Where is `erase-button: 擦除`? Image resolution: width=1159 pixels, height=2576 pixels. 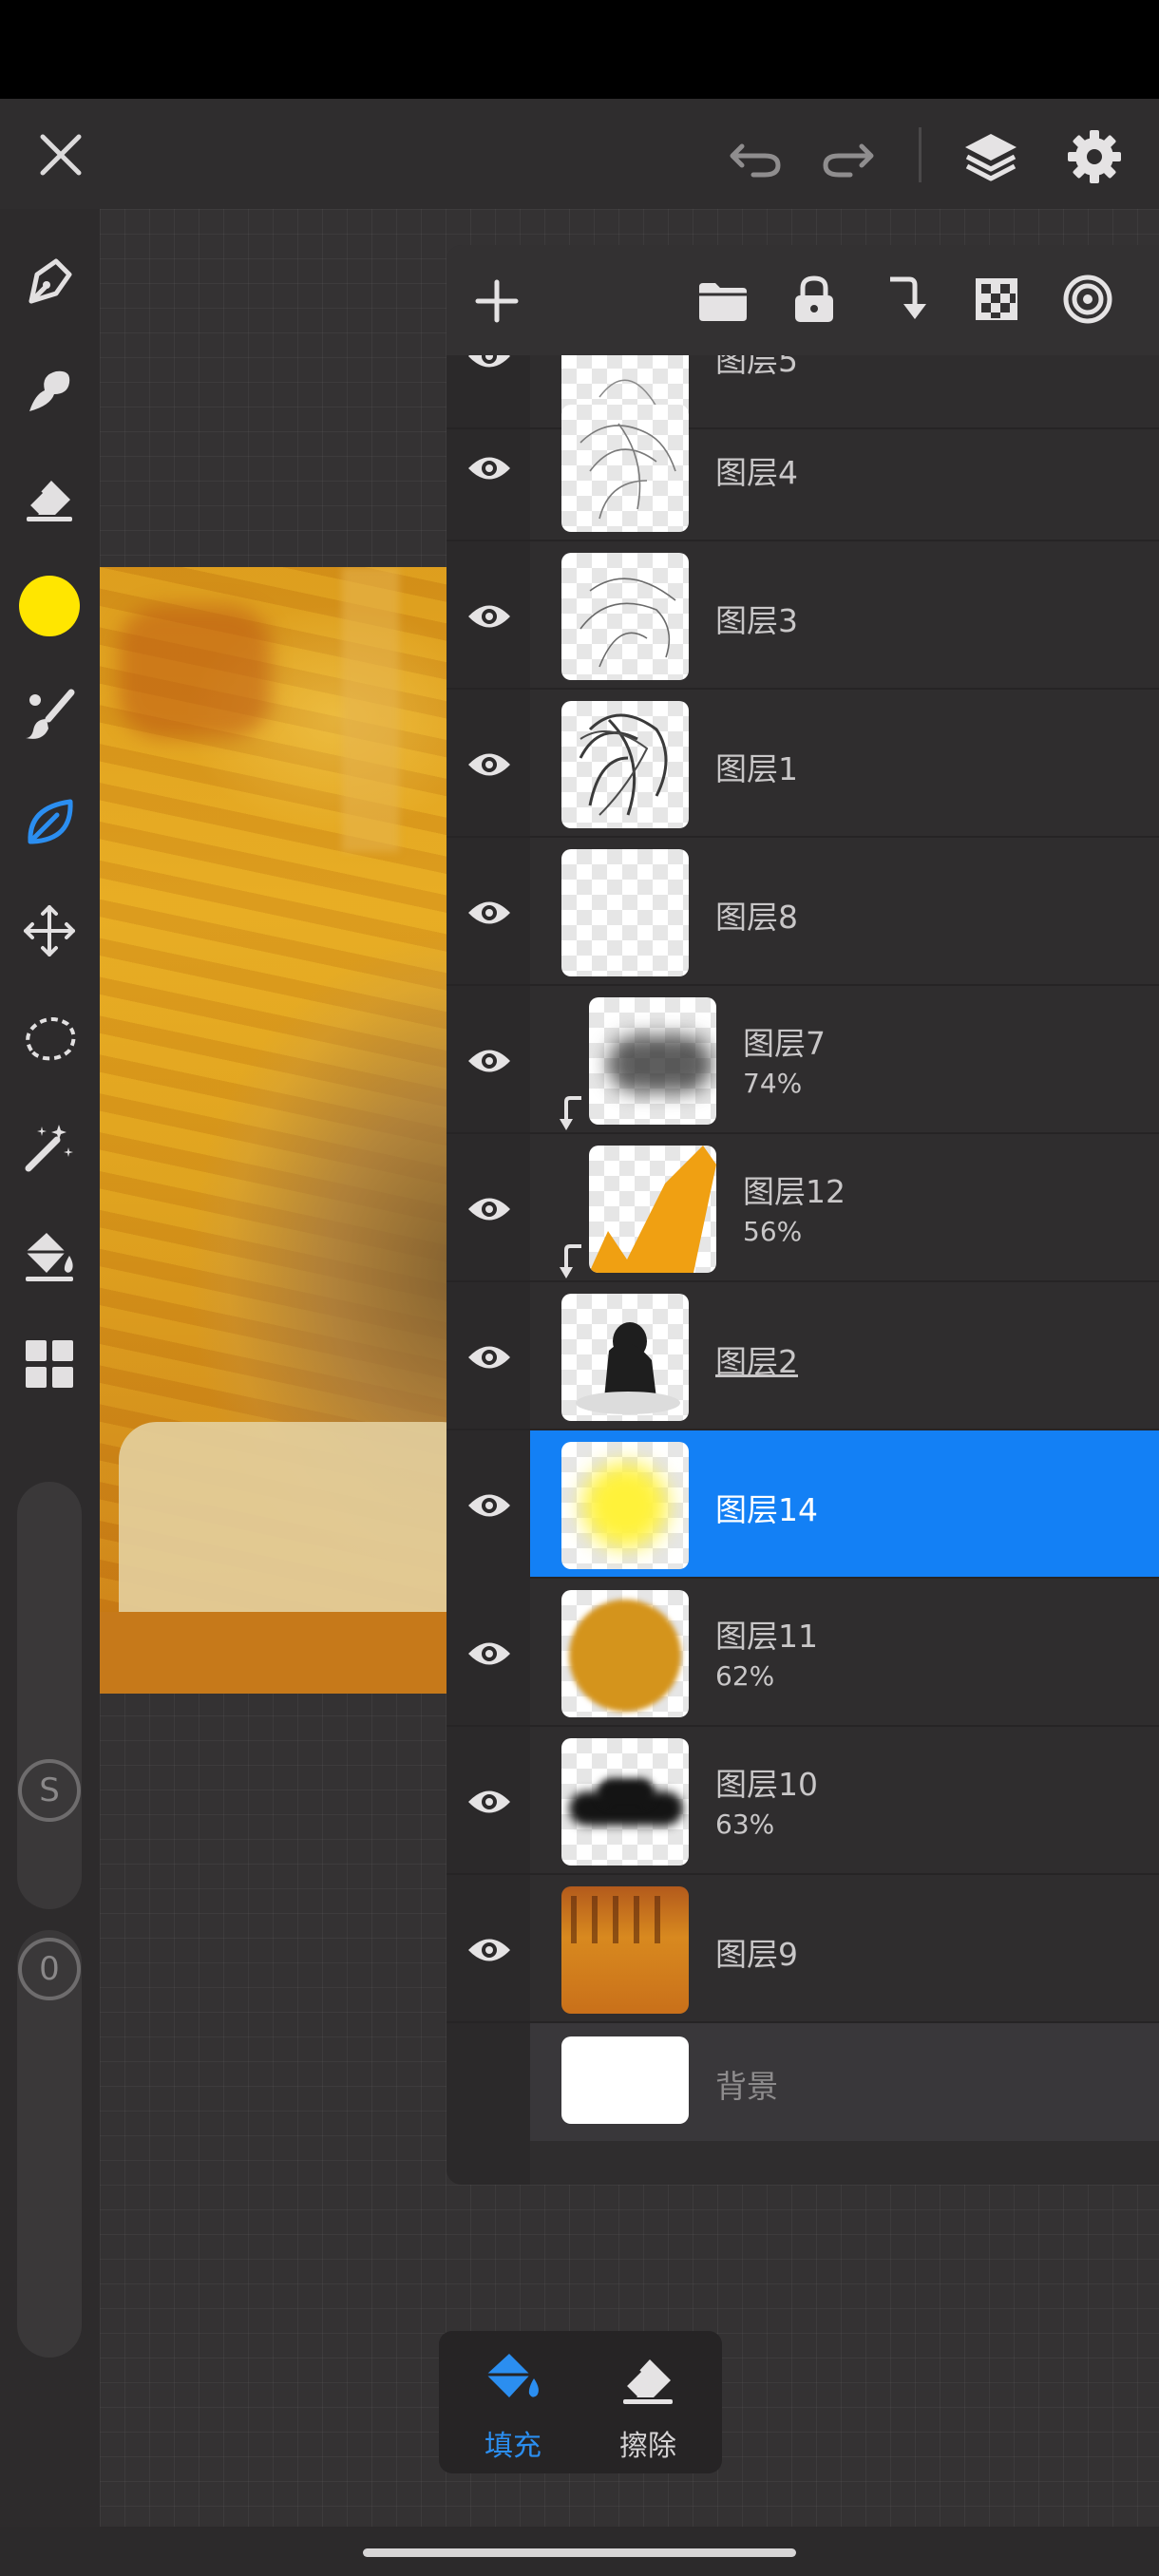 erase-button: 擦除 is located at coordinates (647, 2405).